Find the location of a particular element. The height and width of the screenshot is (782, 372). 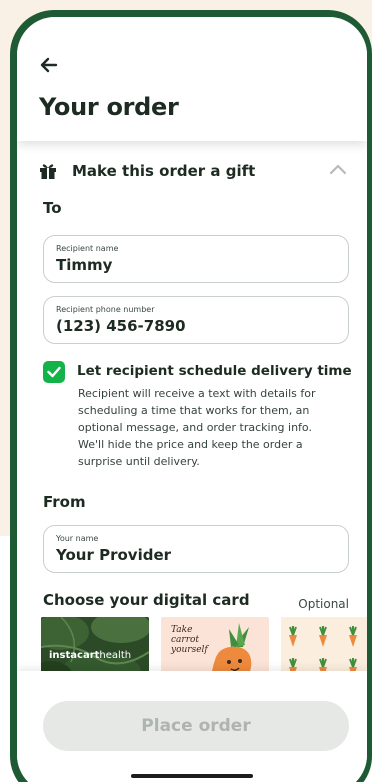

digital-card-title: Choose your digital card is located at coordinates (146, 600).